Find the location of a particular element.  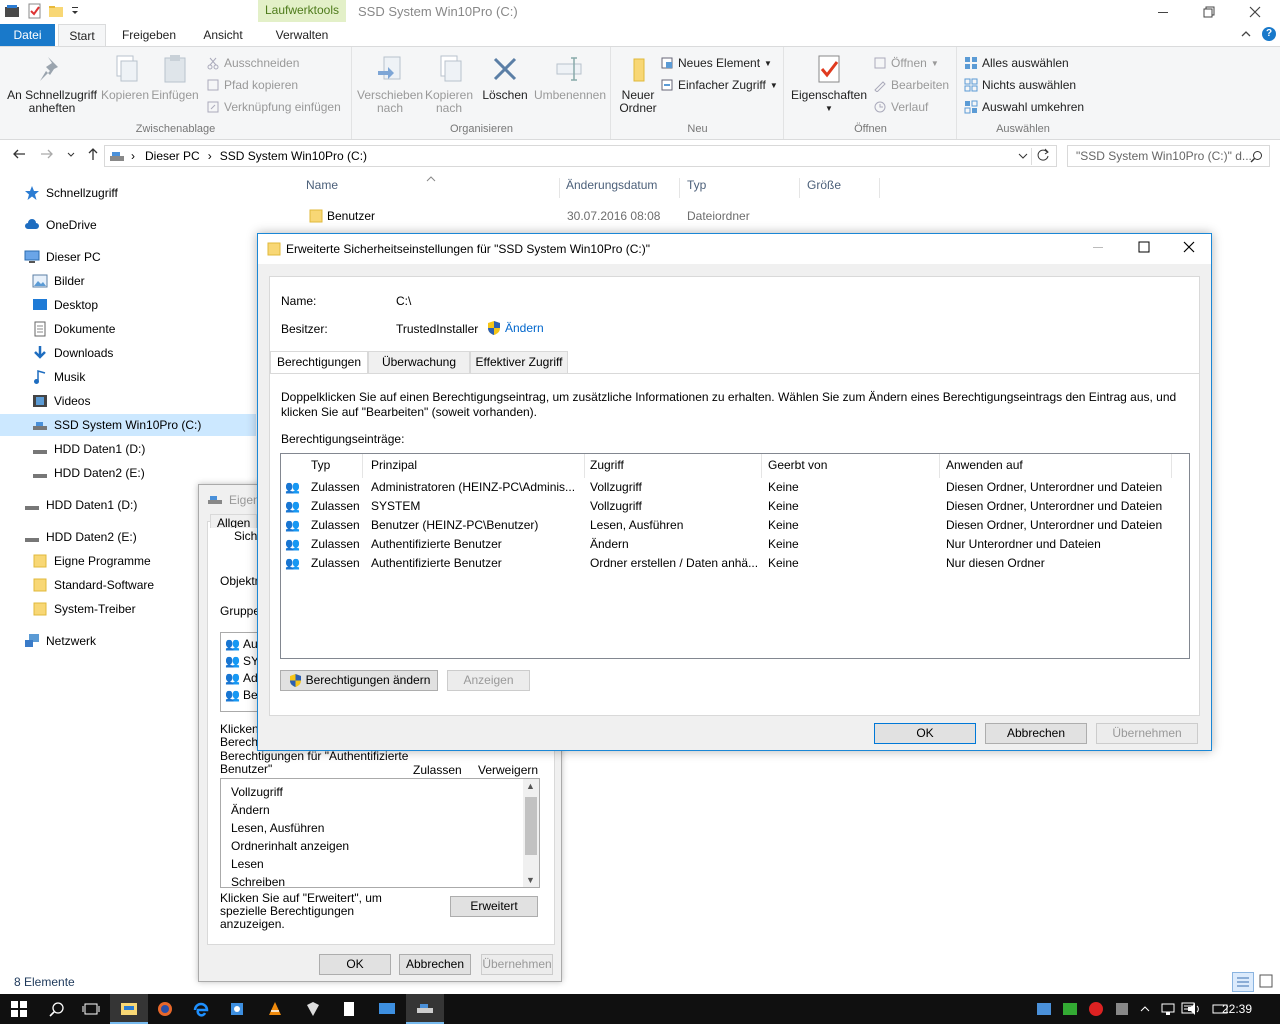

nav-item-netzwerk: Netzwerk is located at coordinates (60, 641).